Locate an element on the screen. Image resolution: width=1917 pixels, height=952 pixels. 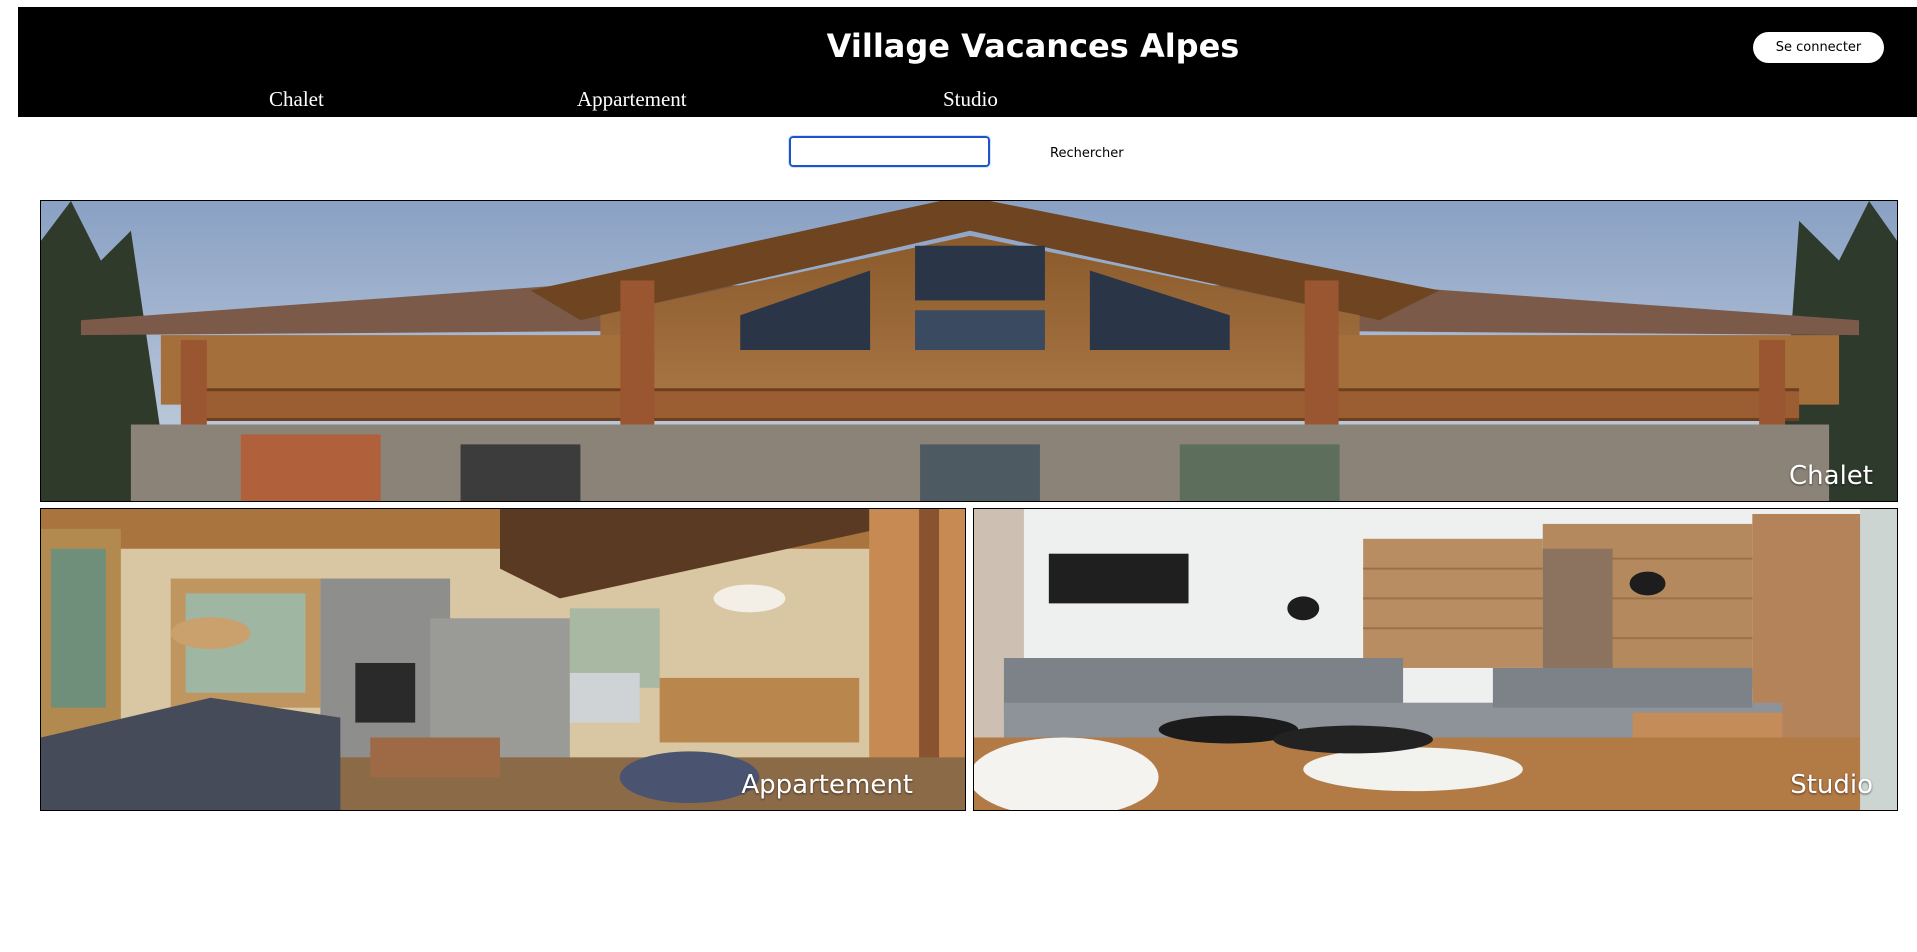
site-title-container: Village Vacances Alpes is located at coordinates (967, 49).